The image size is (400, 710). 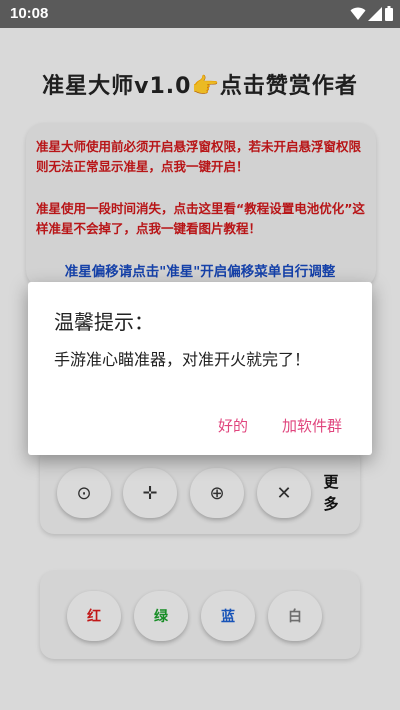 What do you see at coordinates (233, 425) in the screenshot?
I see `ok-button: 好的` at bounding box center [233, 425].